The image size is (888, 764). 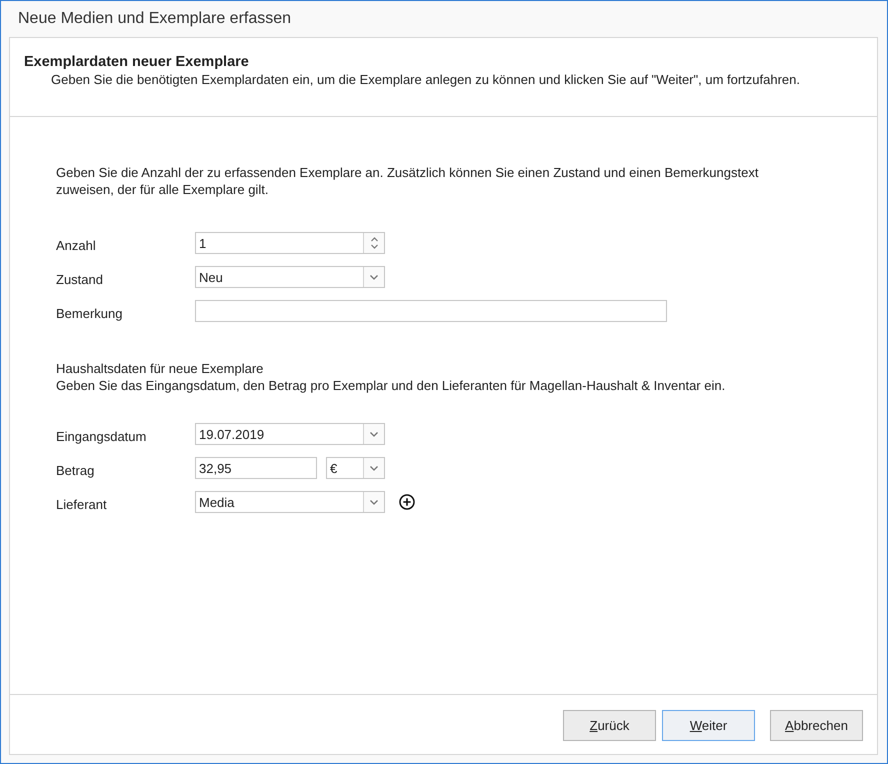 I want to click on section-intro: Geben Sie das Eingangsdatum, den Betrag pro Exemplar und den Lieferanten für Magellan-Haushalt & Inventar ein., so click(x=391, y=385).